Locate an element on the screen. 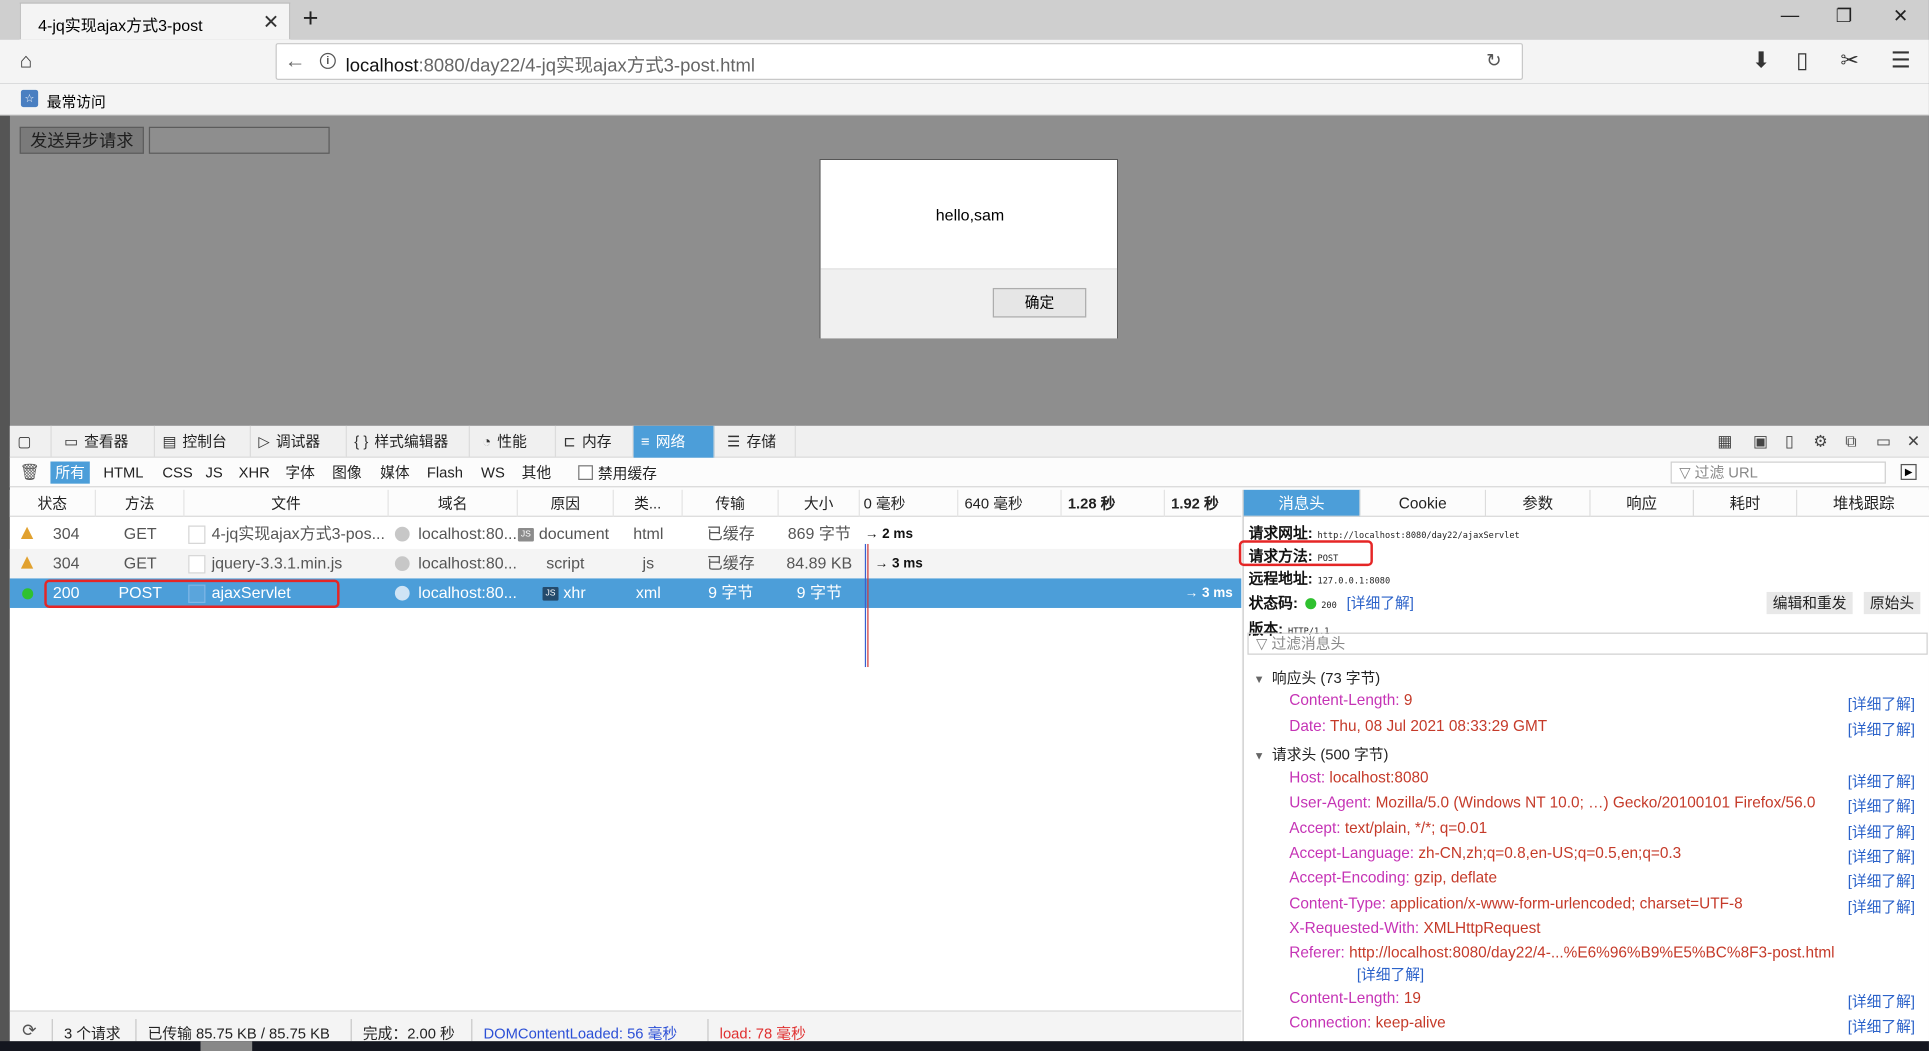 The height and width of the screenshot is (1051, 1929). horizontal-scrollbar-thumb is located at coordinates (226, 1046).